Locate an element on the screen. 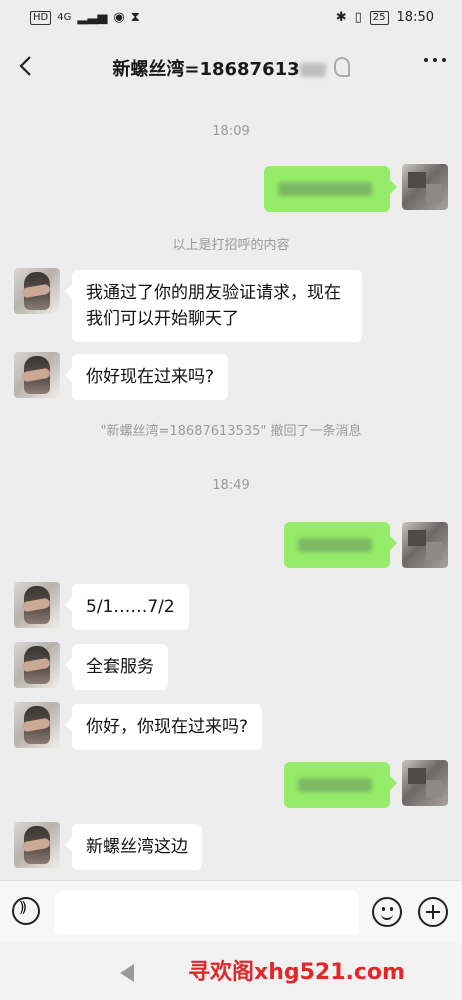 This screenshot has height=1000, width=462. signal-icon: ▂▃▅ is located at coordinates (92, 17).